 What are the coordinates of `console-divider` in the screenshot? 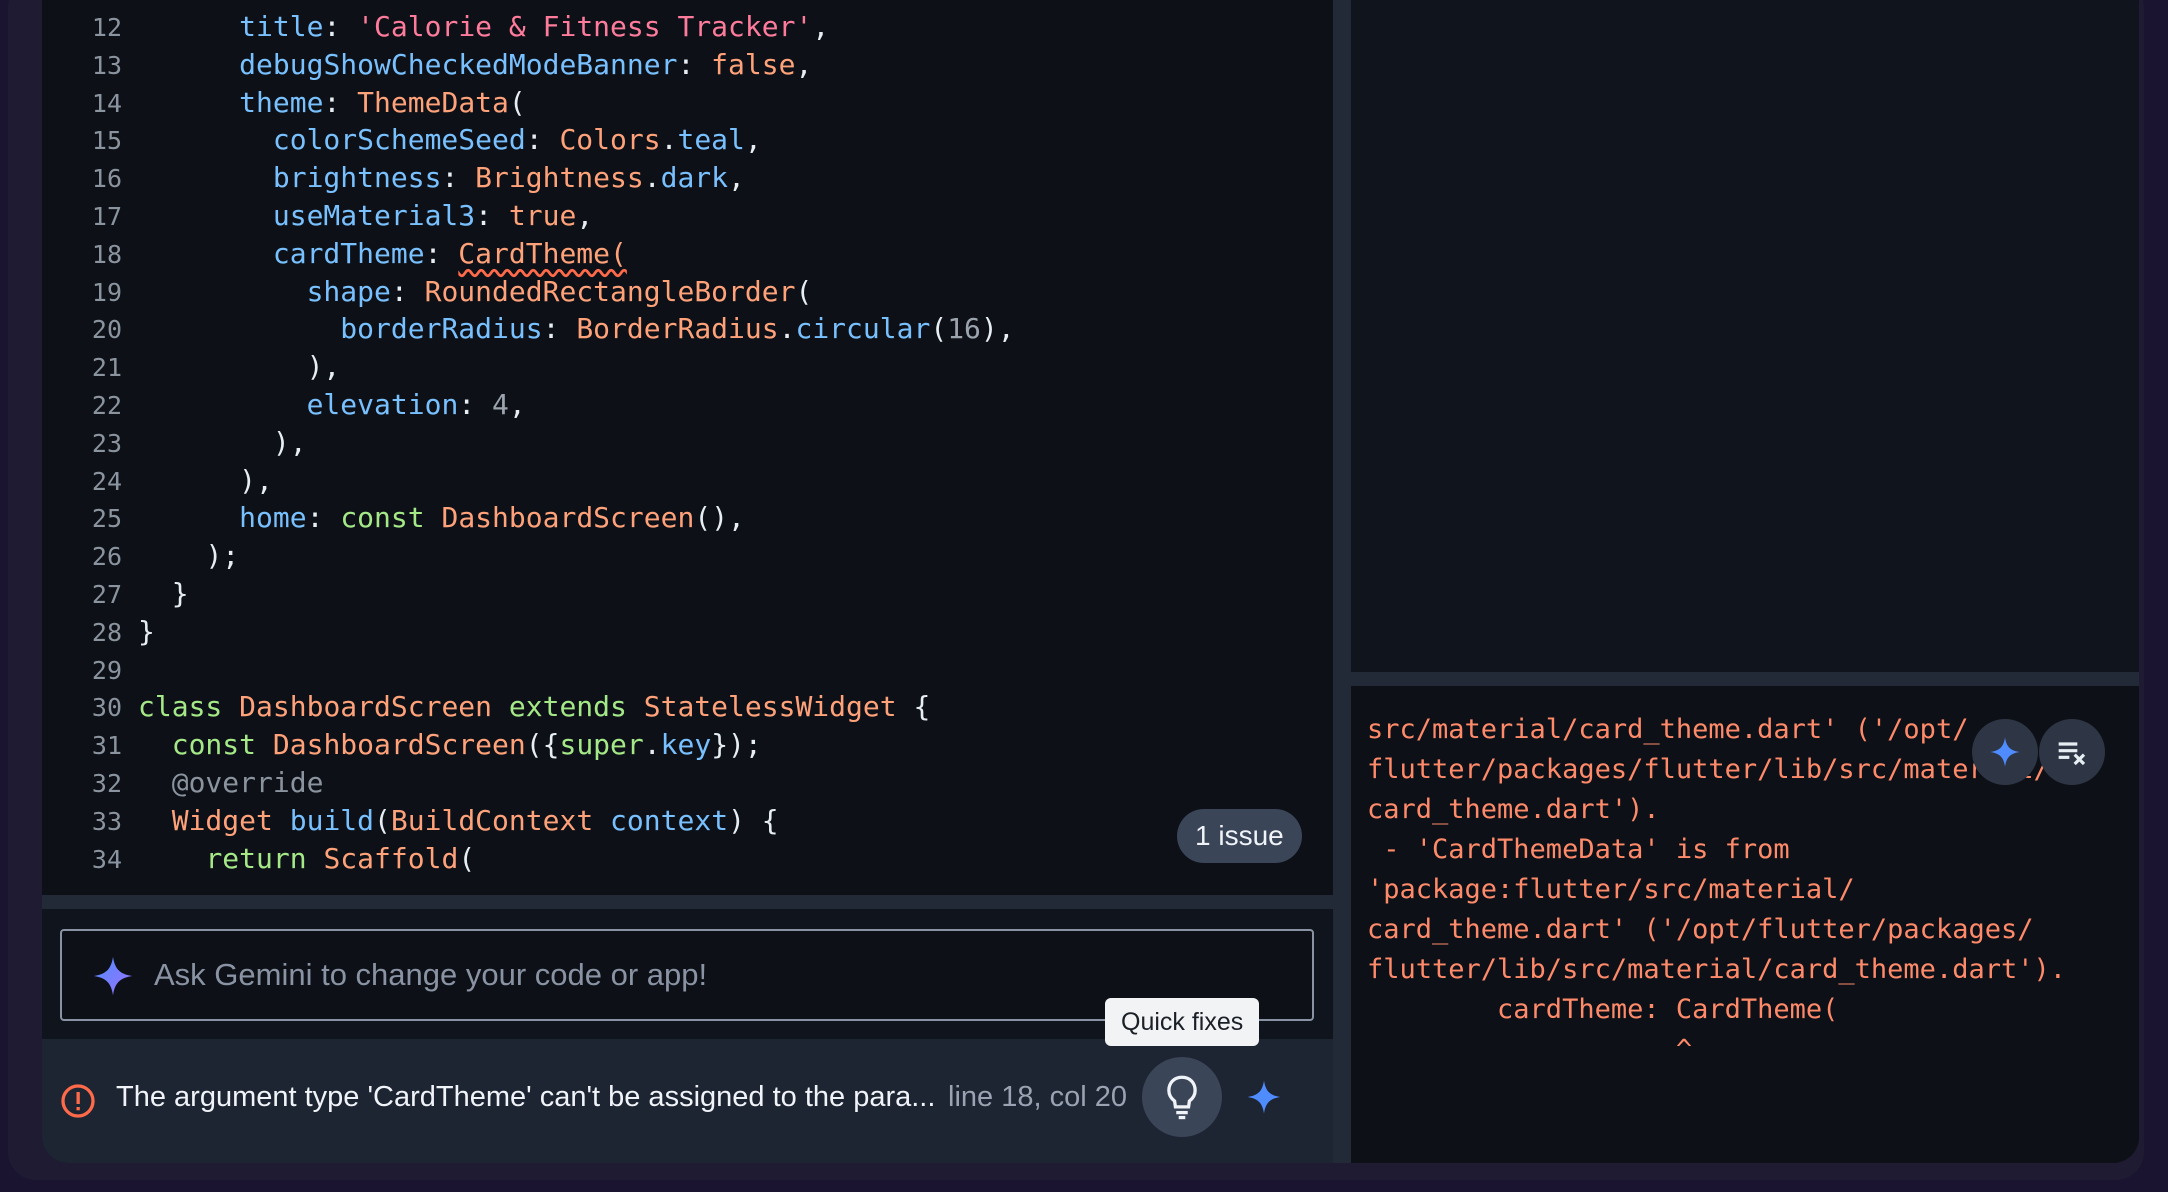 It's located at (1745, 679).